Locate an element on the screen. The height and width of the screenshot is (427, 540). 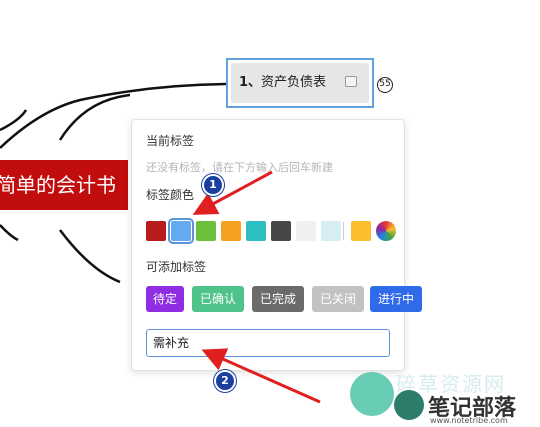
swatch-light-cyan is located at coordinates (331, 231).